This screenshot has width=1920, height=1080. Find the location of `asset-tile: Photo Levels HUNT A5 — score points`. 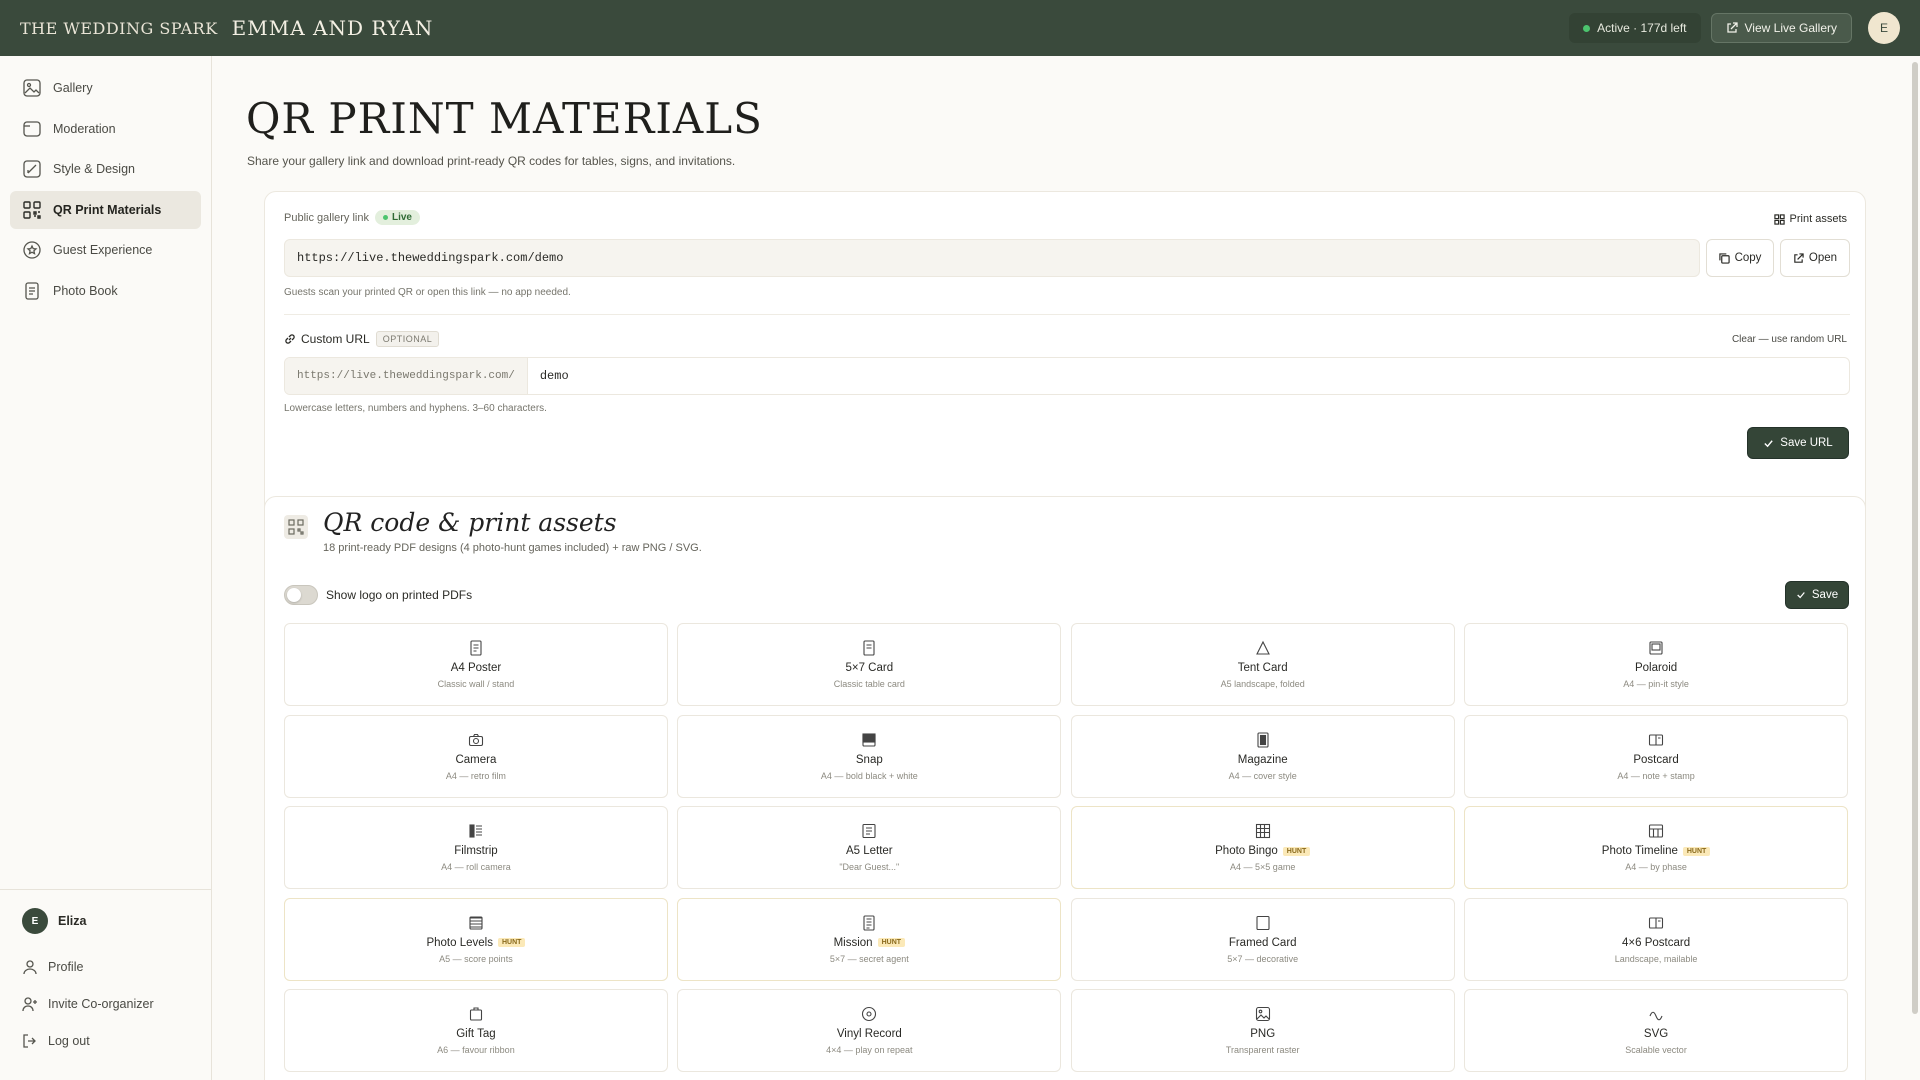

asset-tile: Photo Levels HUNT A5 — score points is located at coordinates (476, 939).